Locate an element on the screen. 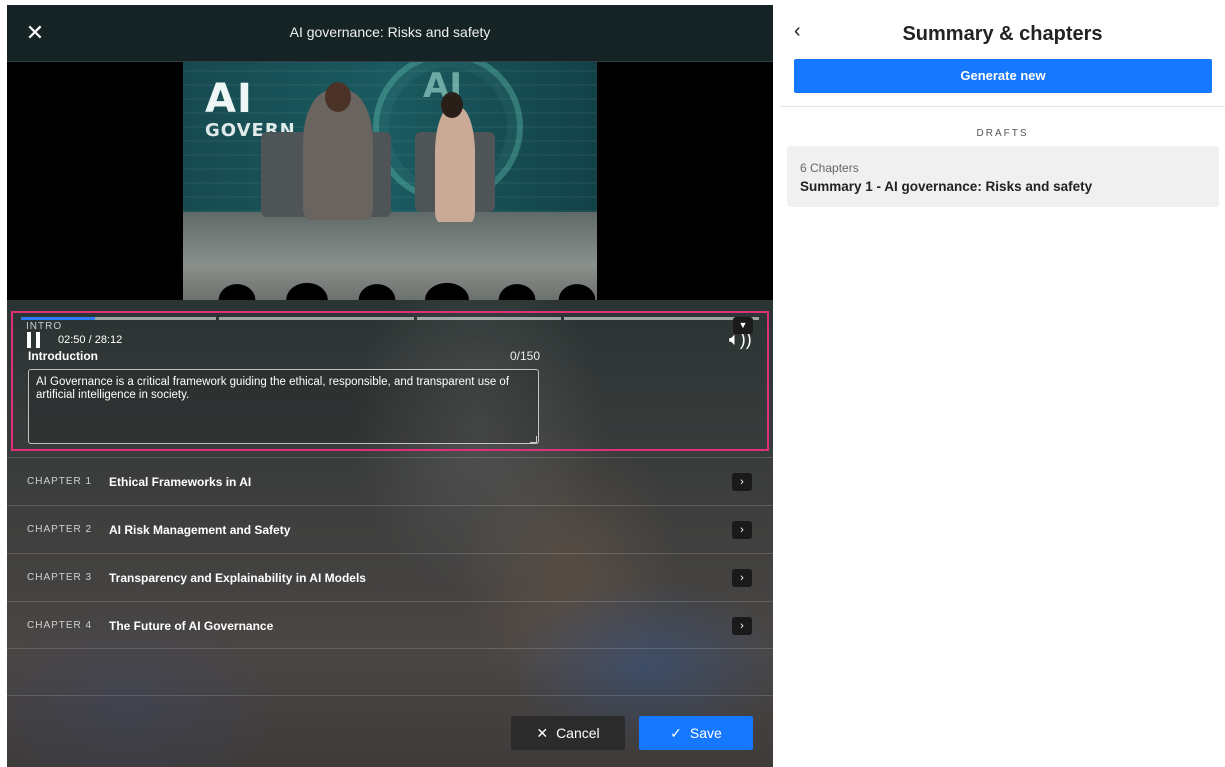 The width and height of the screenshot is (1225, 767). save-label: Save is located at coordinates (705, 733).